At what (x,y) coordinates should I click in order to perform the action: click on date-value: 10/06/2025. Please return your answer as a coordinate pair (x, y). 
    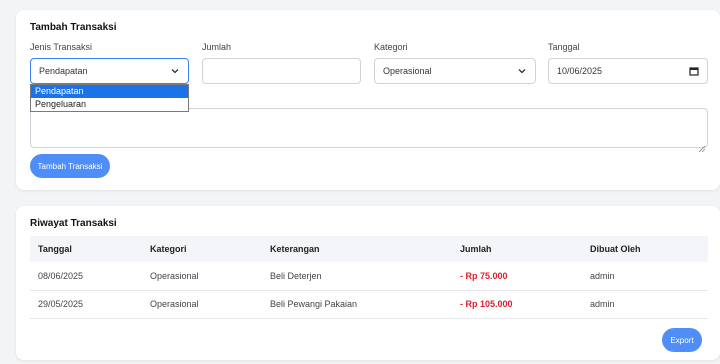
    Looking at the image, I should click on (580, 71).